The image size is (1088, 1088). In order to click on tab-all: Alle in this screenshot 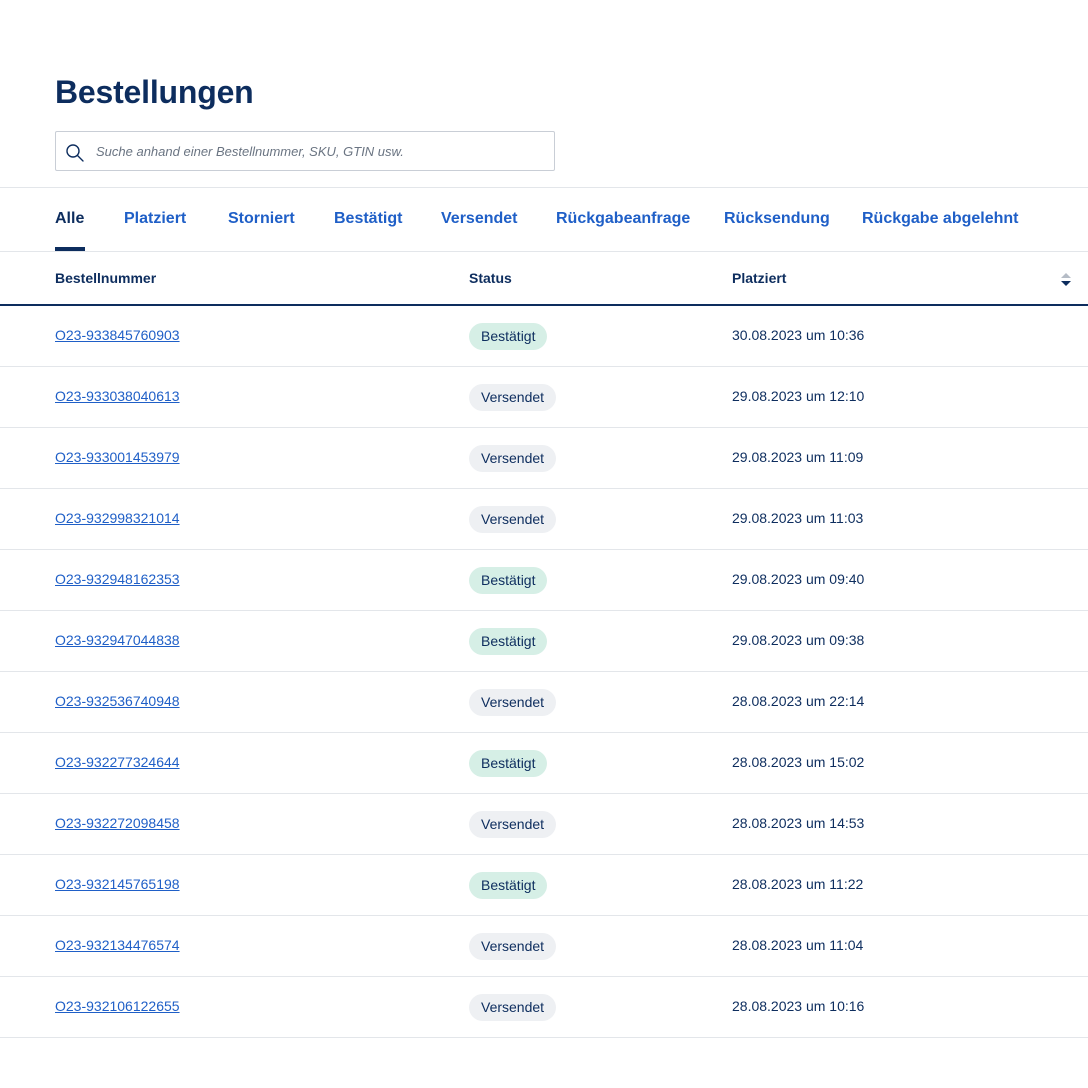, I will do `click(69, 219)`.